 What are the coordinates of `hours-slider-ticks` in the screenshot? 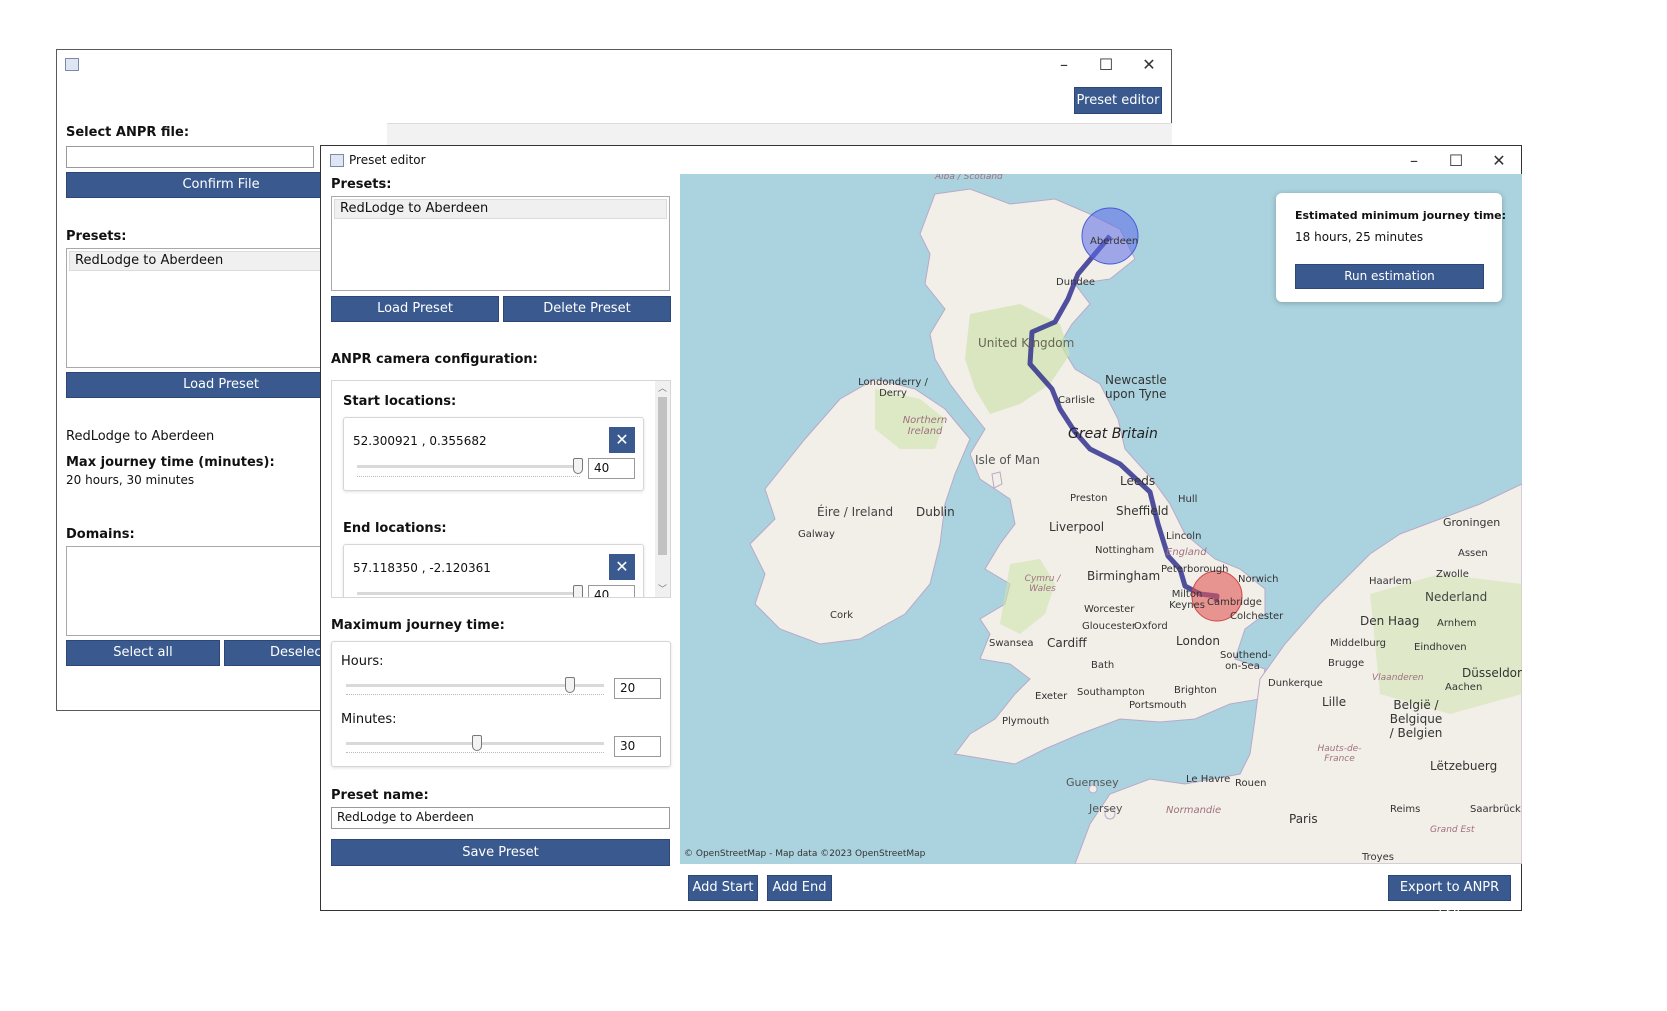 It's located at (475, 695).